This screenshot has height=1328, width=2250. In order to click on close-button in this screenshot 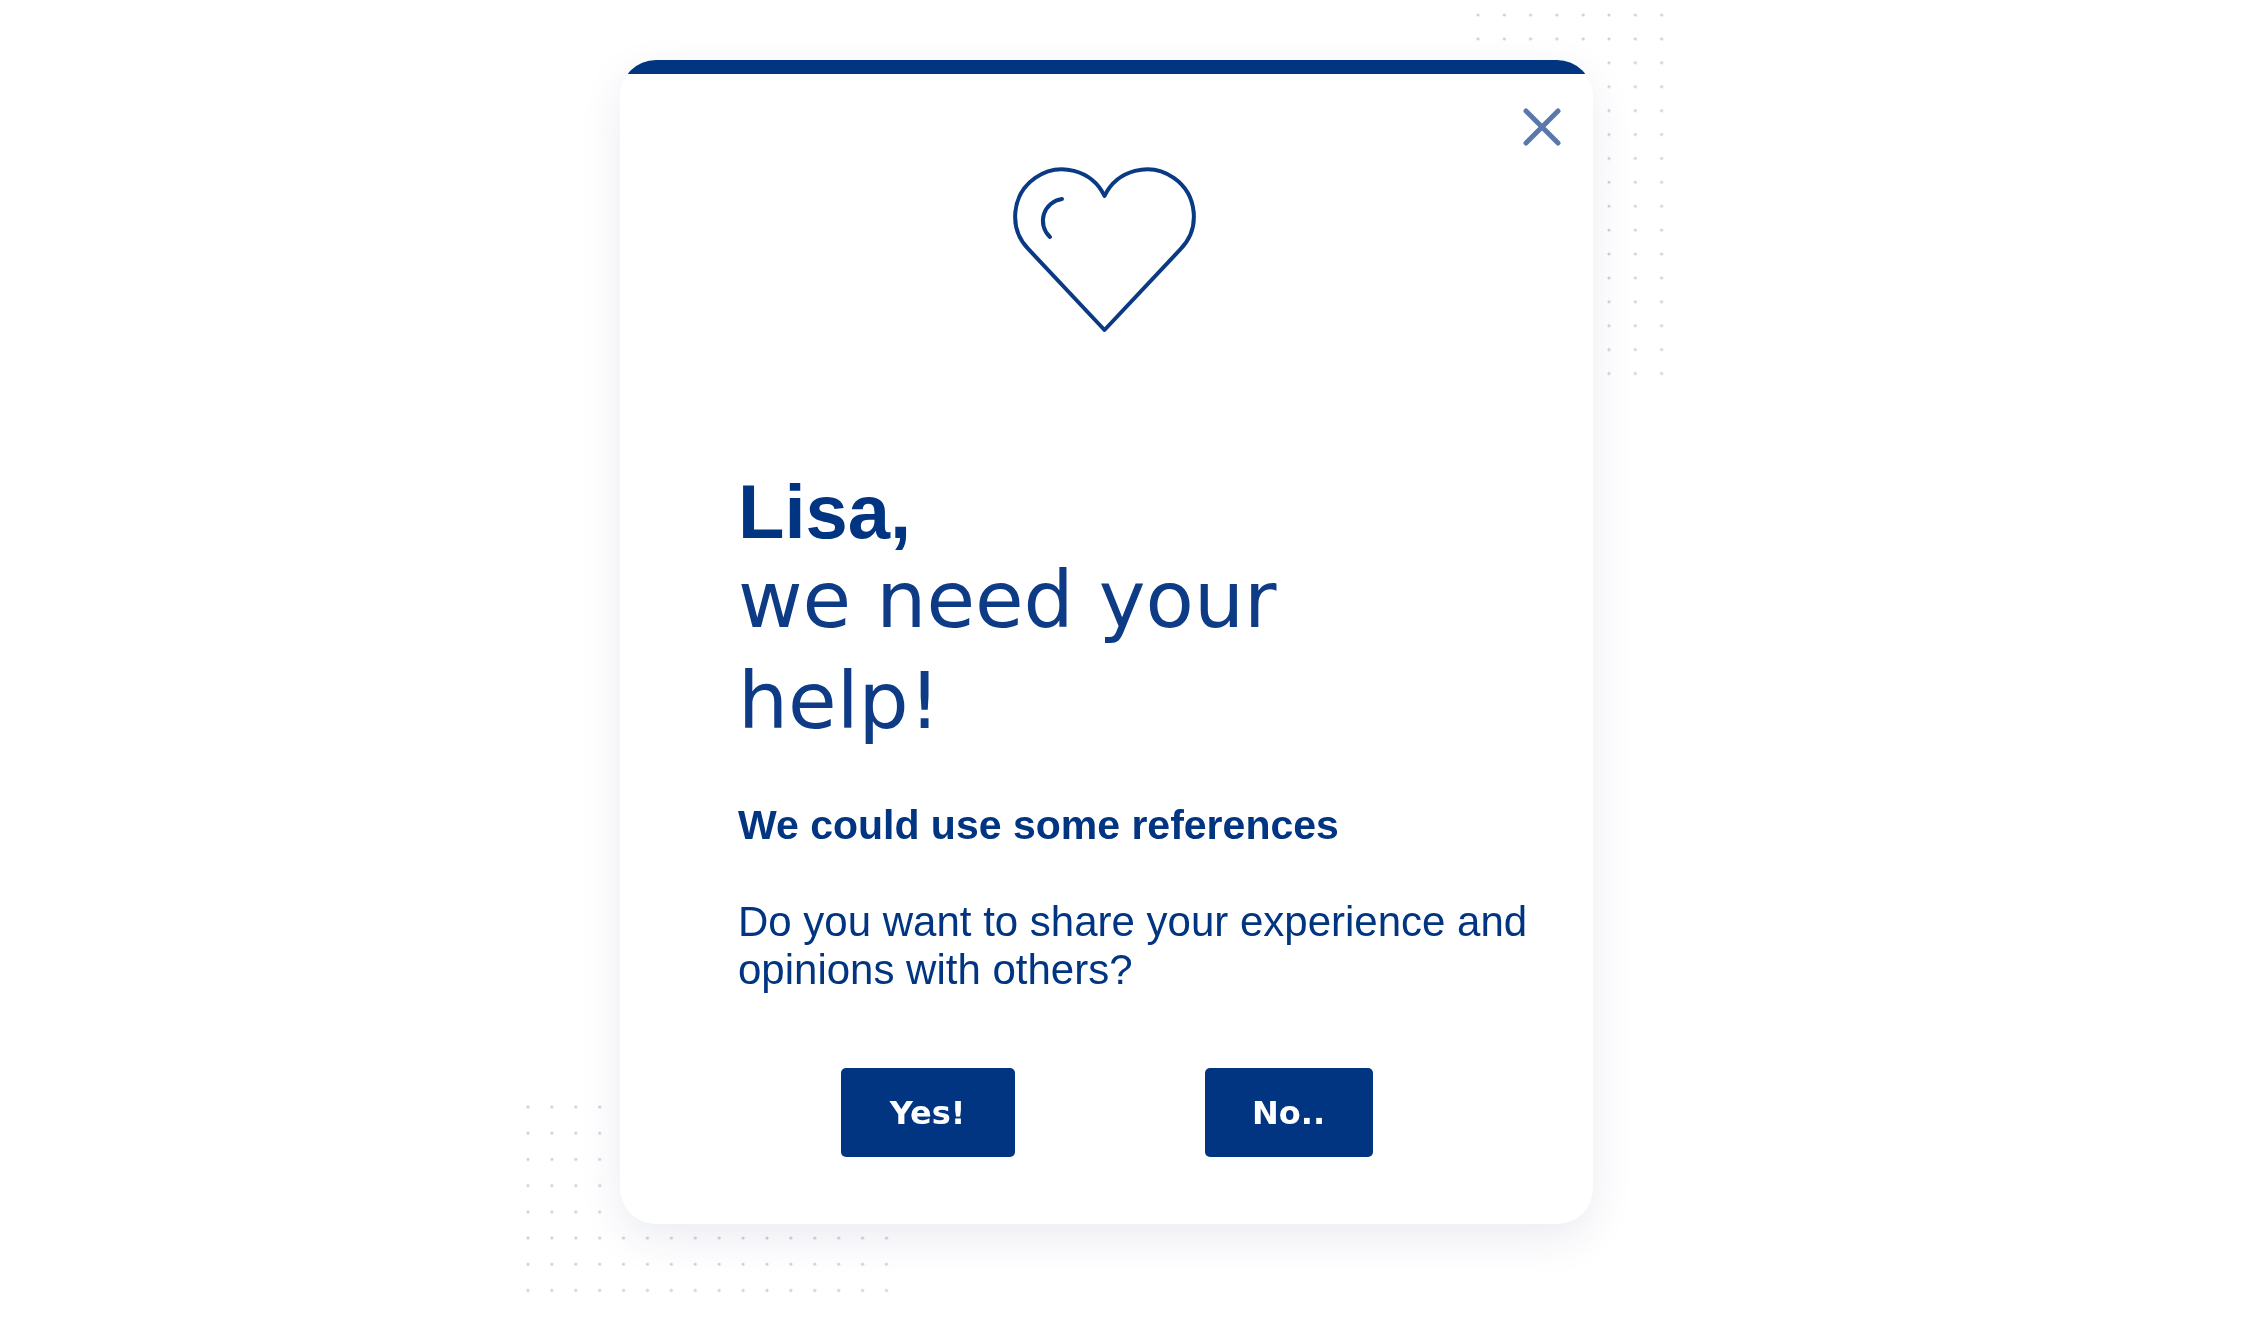, I will do `click(1542, 127)`.